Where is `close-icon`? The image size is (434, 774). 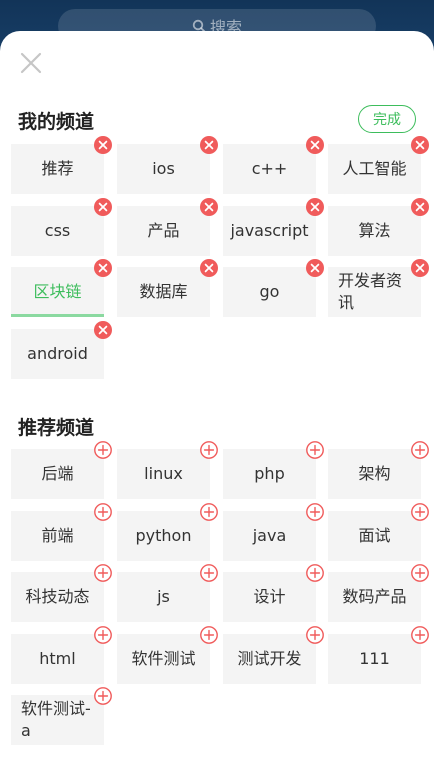
close-icon is located at coordinates (31, 63).